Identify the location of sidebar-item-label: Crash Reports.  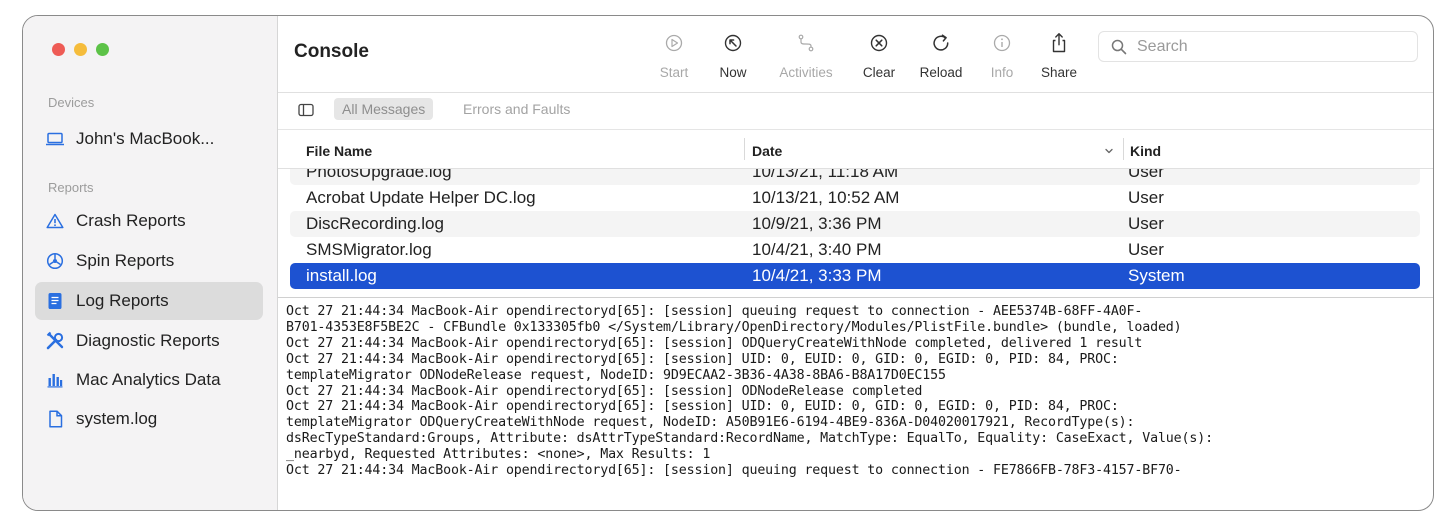
(131, 220).